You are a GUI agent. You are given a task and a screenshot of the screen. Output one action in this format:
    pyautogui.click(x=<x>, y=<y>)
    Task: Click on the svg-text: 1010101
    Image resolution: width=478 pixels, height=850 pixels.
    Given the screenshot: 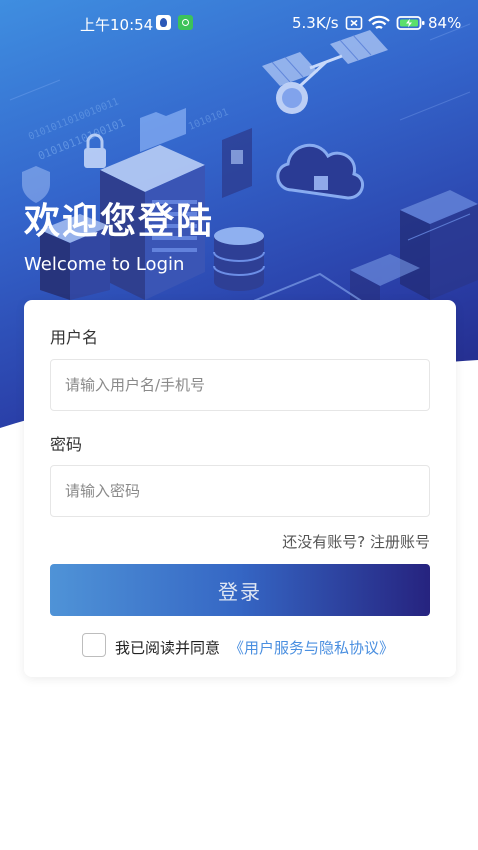 What is the action you would take?
    pyautogui.click(x=208, y=120)
    